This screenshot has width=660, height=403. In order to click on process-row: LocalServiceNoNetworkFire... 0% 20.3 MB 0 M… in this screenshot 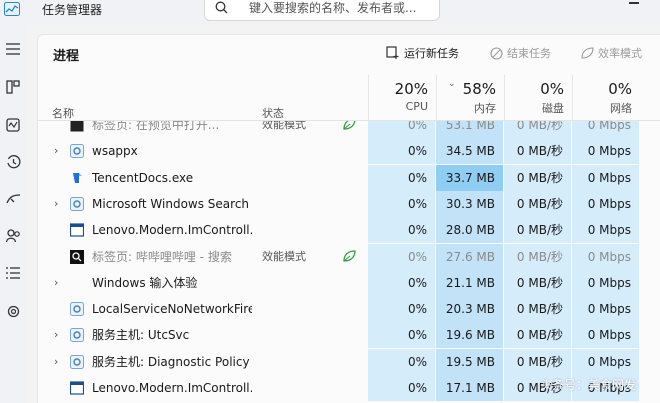, I will do `click(349, 309)`.